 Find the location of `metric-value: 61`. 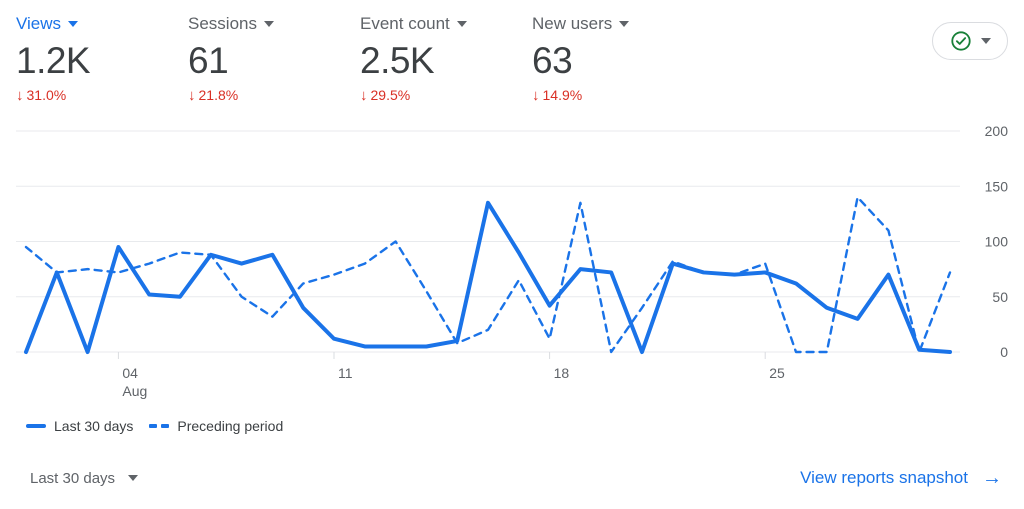

metric-value: 61 is located at coordinates (208, 60).